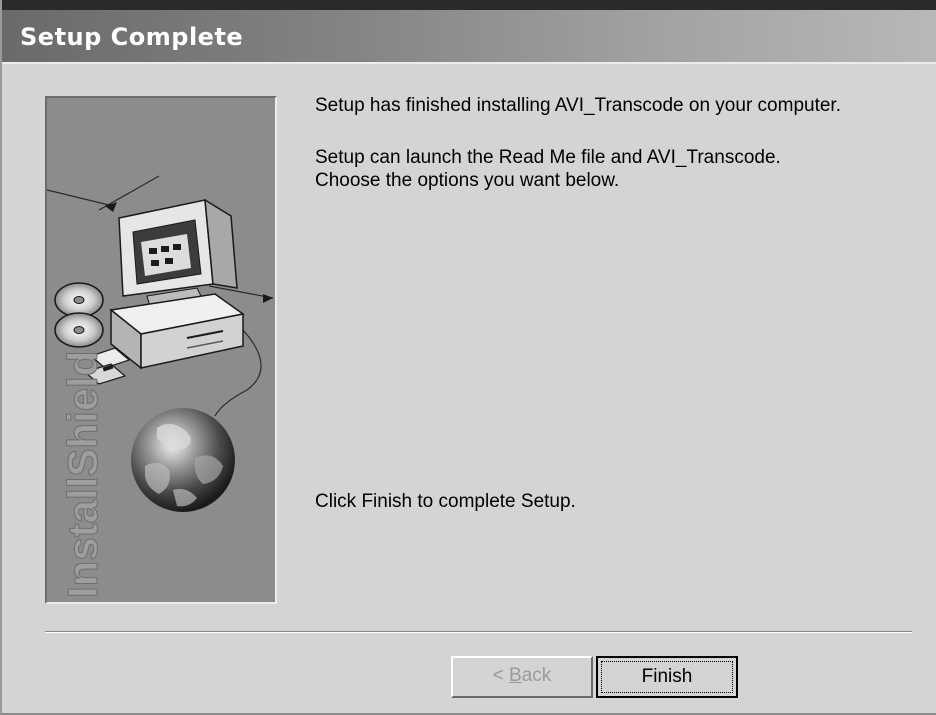 This screenshot has height=715, width=936. I want to click on back-button-prefix: <, so click(501, 675).